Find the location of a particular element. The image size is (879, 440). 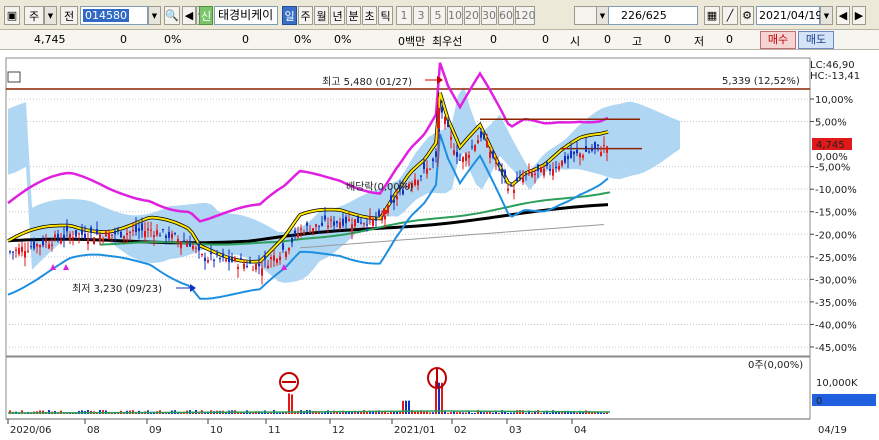

stock-code-input: 014580 is located at coordinates (114, 15).